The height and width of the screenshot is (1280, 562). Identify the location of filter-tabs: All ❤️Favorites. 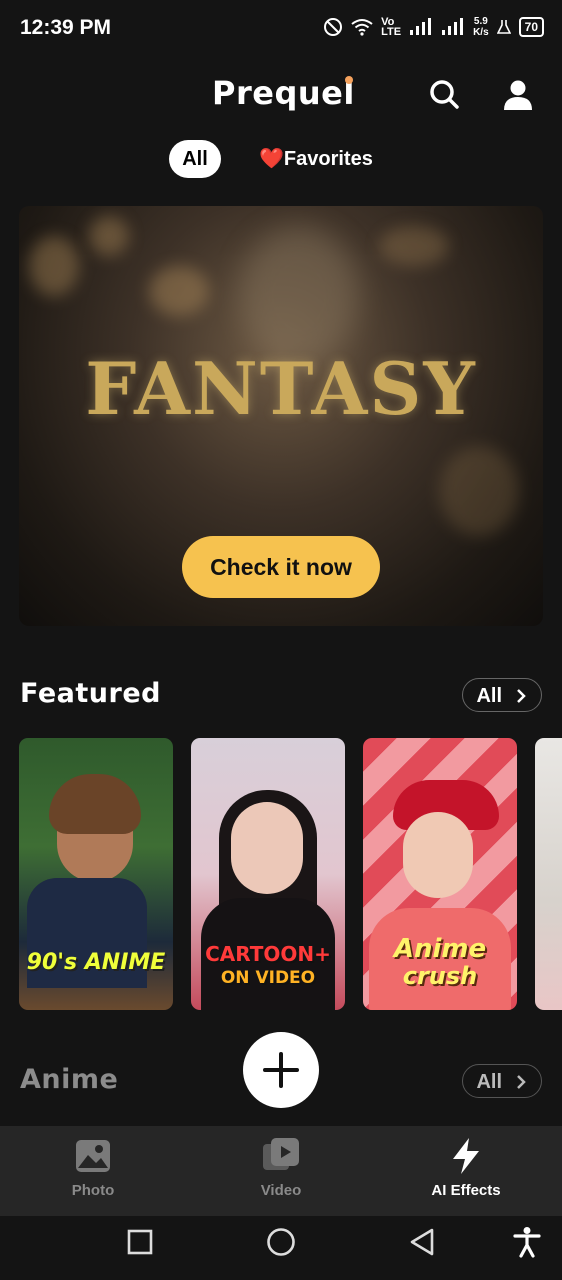
(281, 160).